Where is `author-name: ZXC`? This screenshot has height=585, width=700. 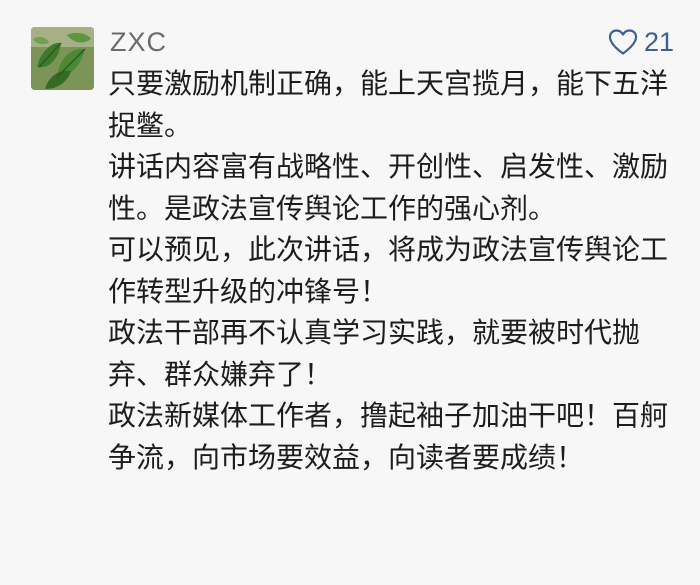
author-name: ZXC is located at coordinates (138, 42).